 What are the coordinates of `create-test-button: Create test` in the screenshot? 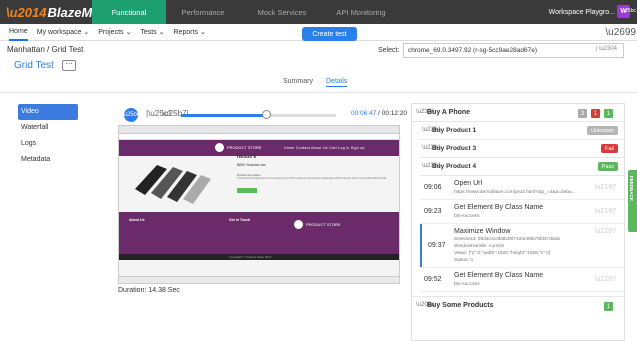 It's located at (329, 34).